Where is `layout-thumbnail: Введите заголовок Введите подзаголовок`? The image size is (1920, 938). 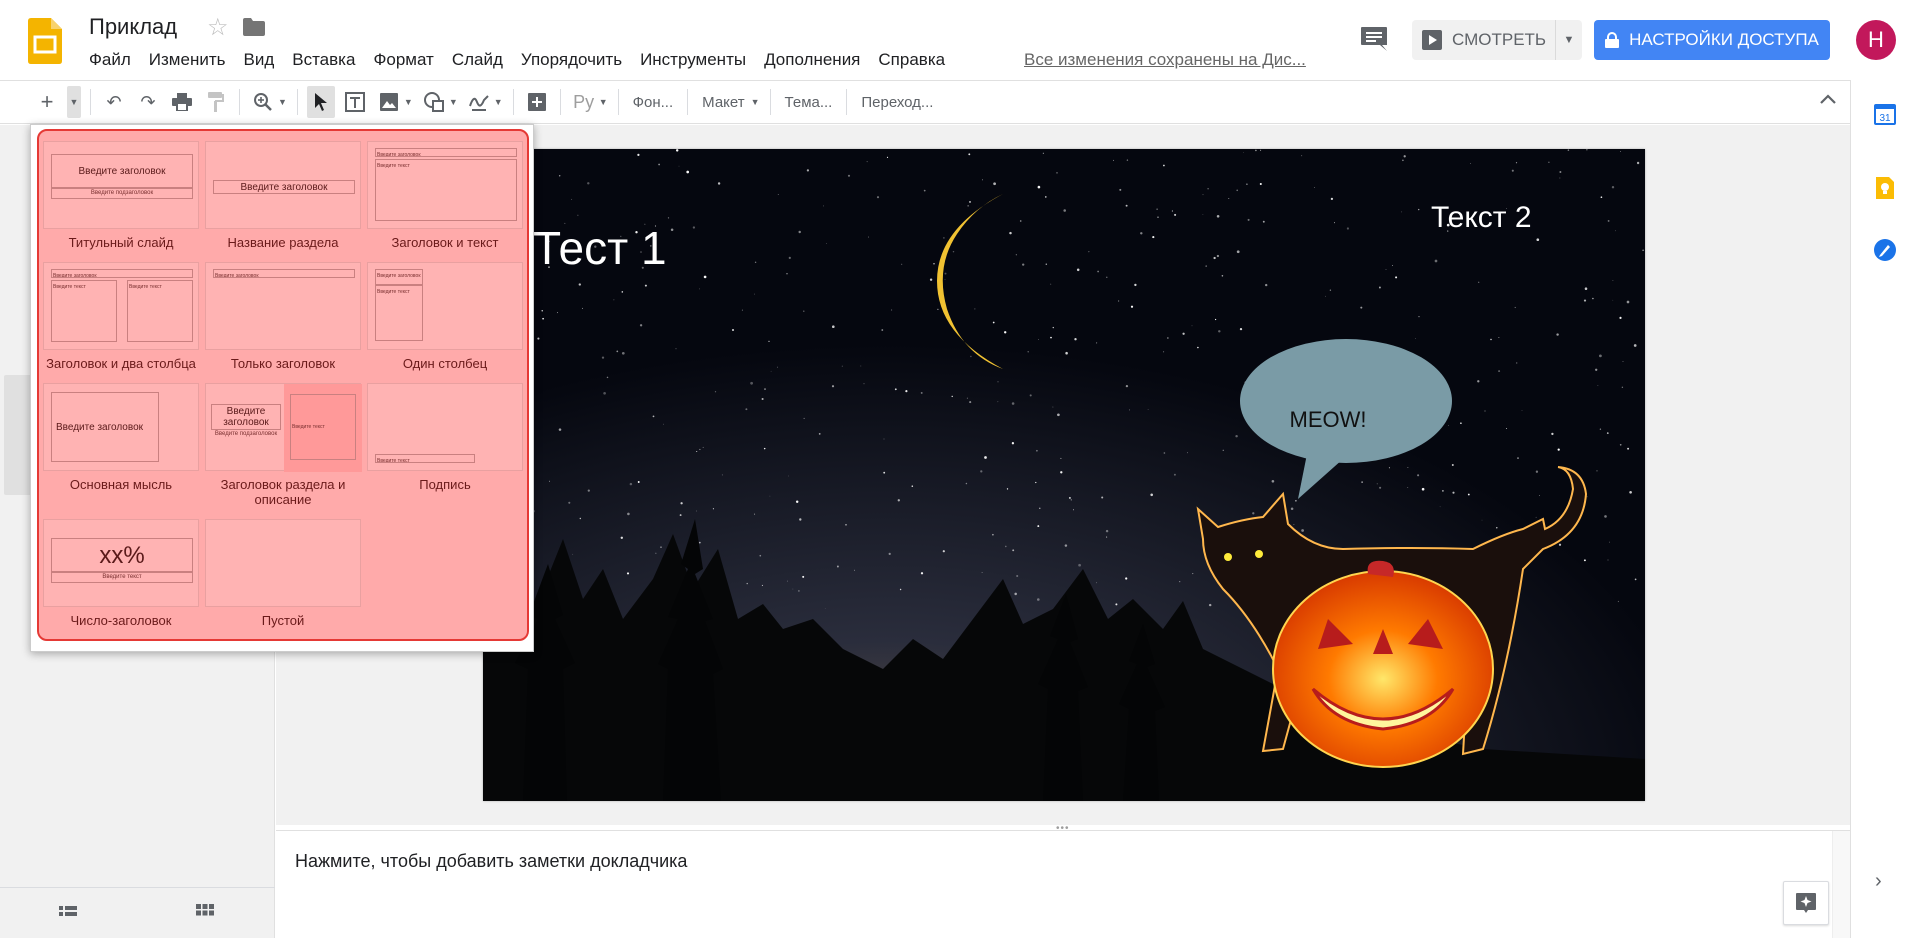 layout-thumbnail: Введите заголовок Введите подзаголовок is located at coordinates (121, 185).